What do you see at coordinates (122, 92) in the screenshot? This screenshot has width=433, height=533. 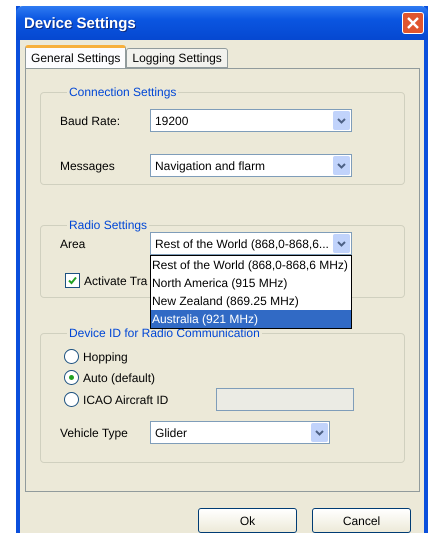 I see `group-legend: Connection Settings` at bounding box center [122, 92].